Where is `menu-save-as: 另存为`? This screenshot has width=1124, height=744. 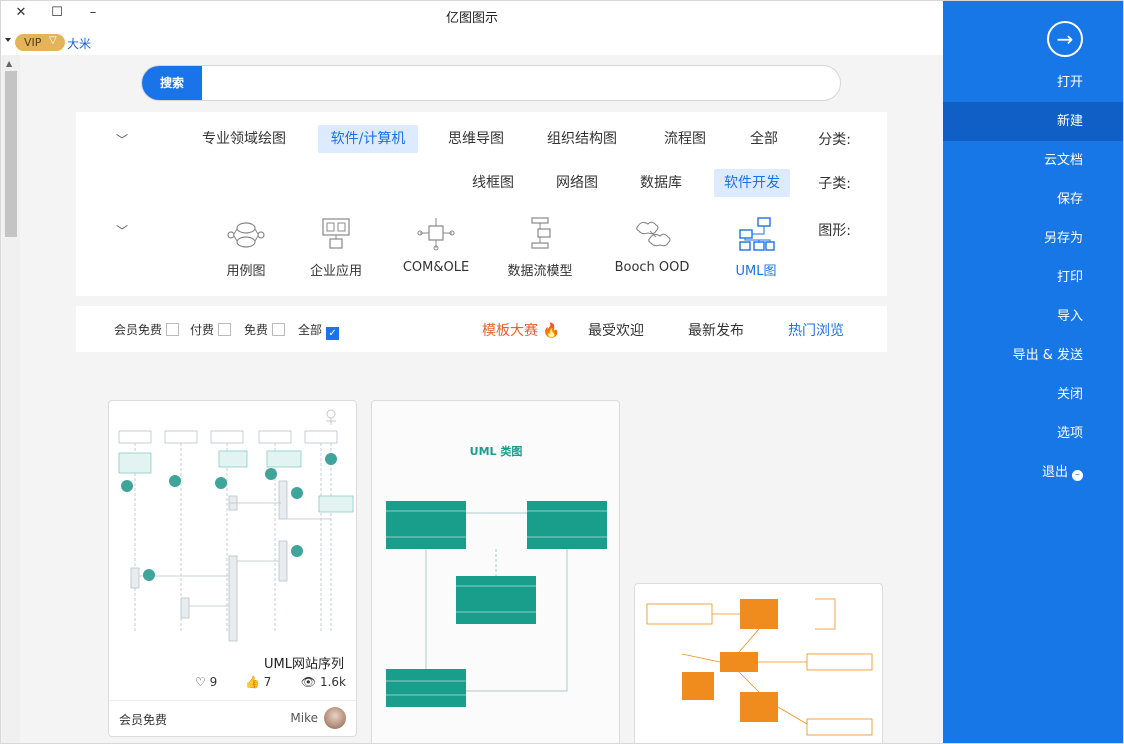
menu-save-as: 另存为 is located at coordinates (1033, 238).